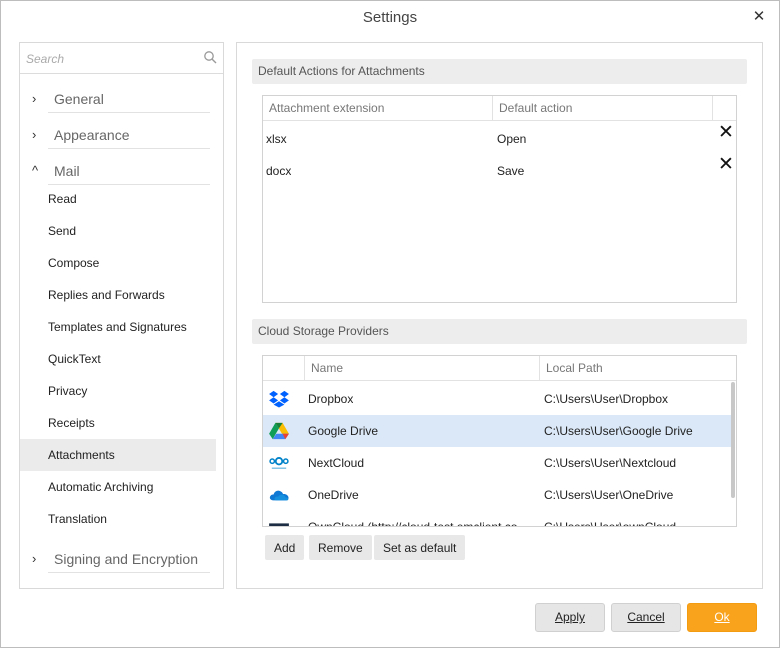 This screenshot has height=648, width=780. What do you see at coordinates (722, 617) in the screenshot?
I see `ok-button: Ok` at bounding box center [722, 617].